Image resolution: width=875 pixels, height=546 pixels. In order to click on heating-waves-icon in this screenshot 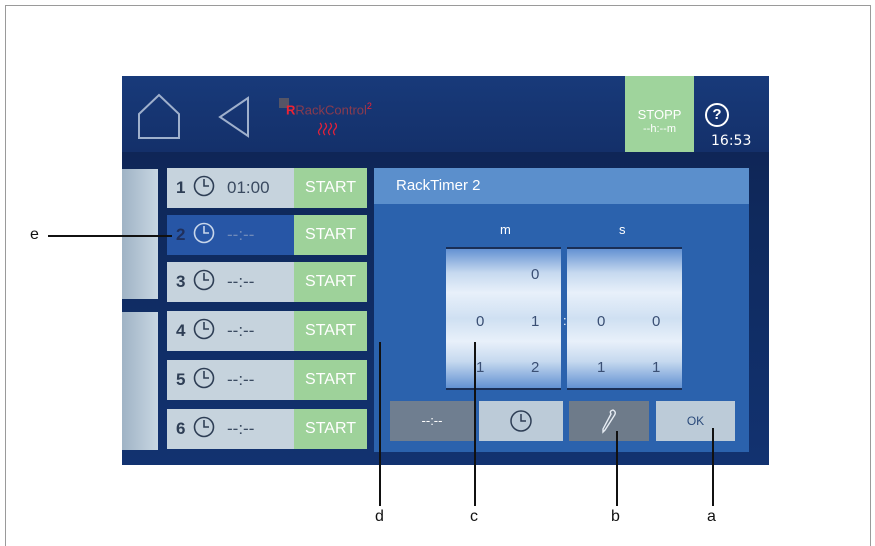, I will do `click(327, 129)`.